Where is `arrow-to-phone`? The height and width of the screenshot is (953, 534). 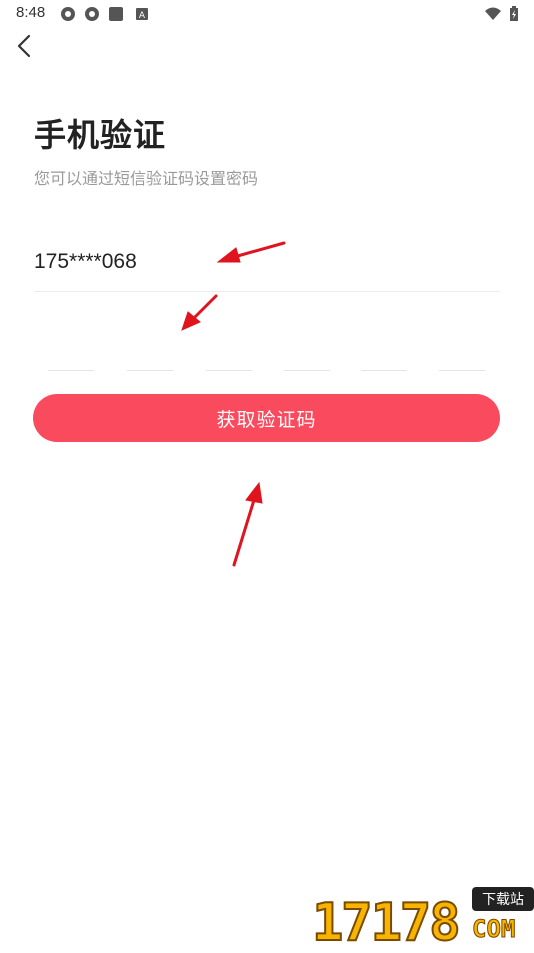
arrow-to-phone is located at coordinates (259, 250).